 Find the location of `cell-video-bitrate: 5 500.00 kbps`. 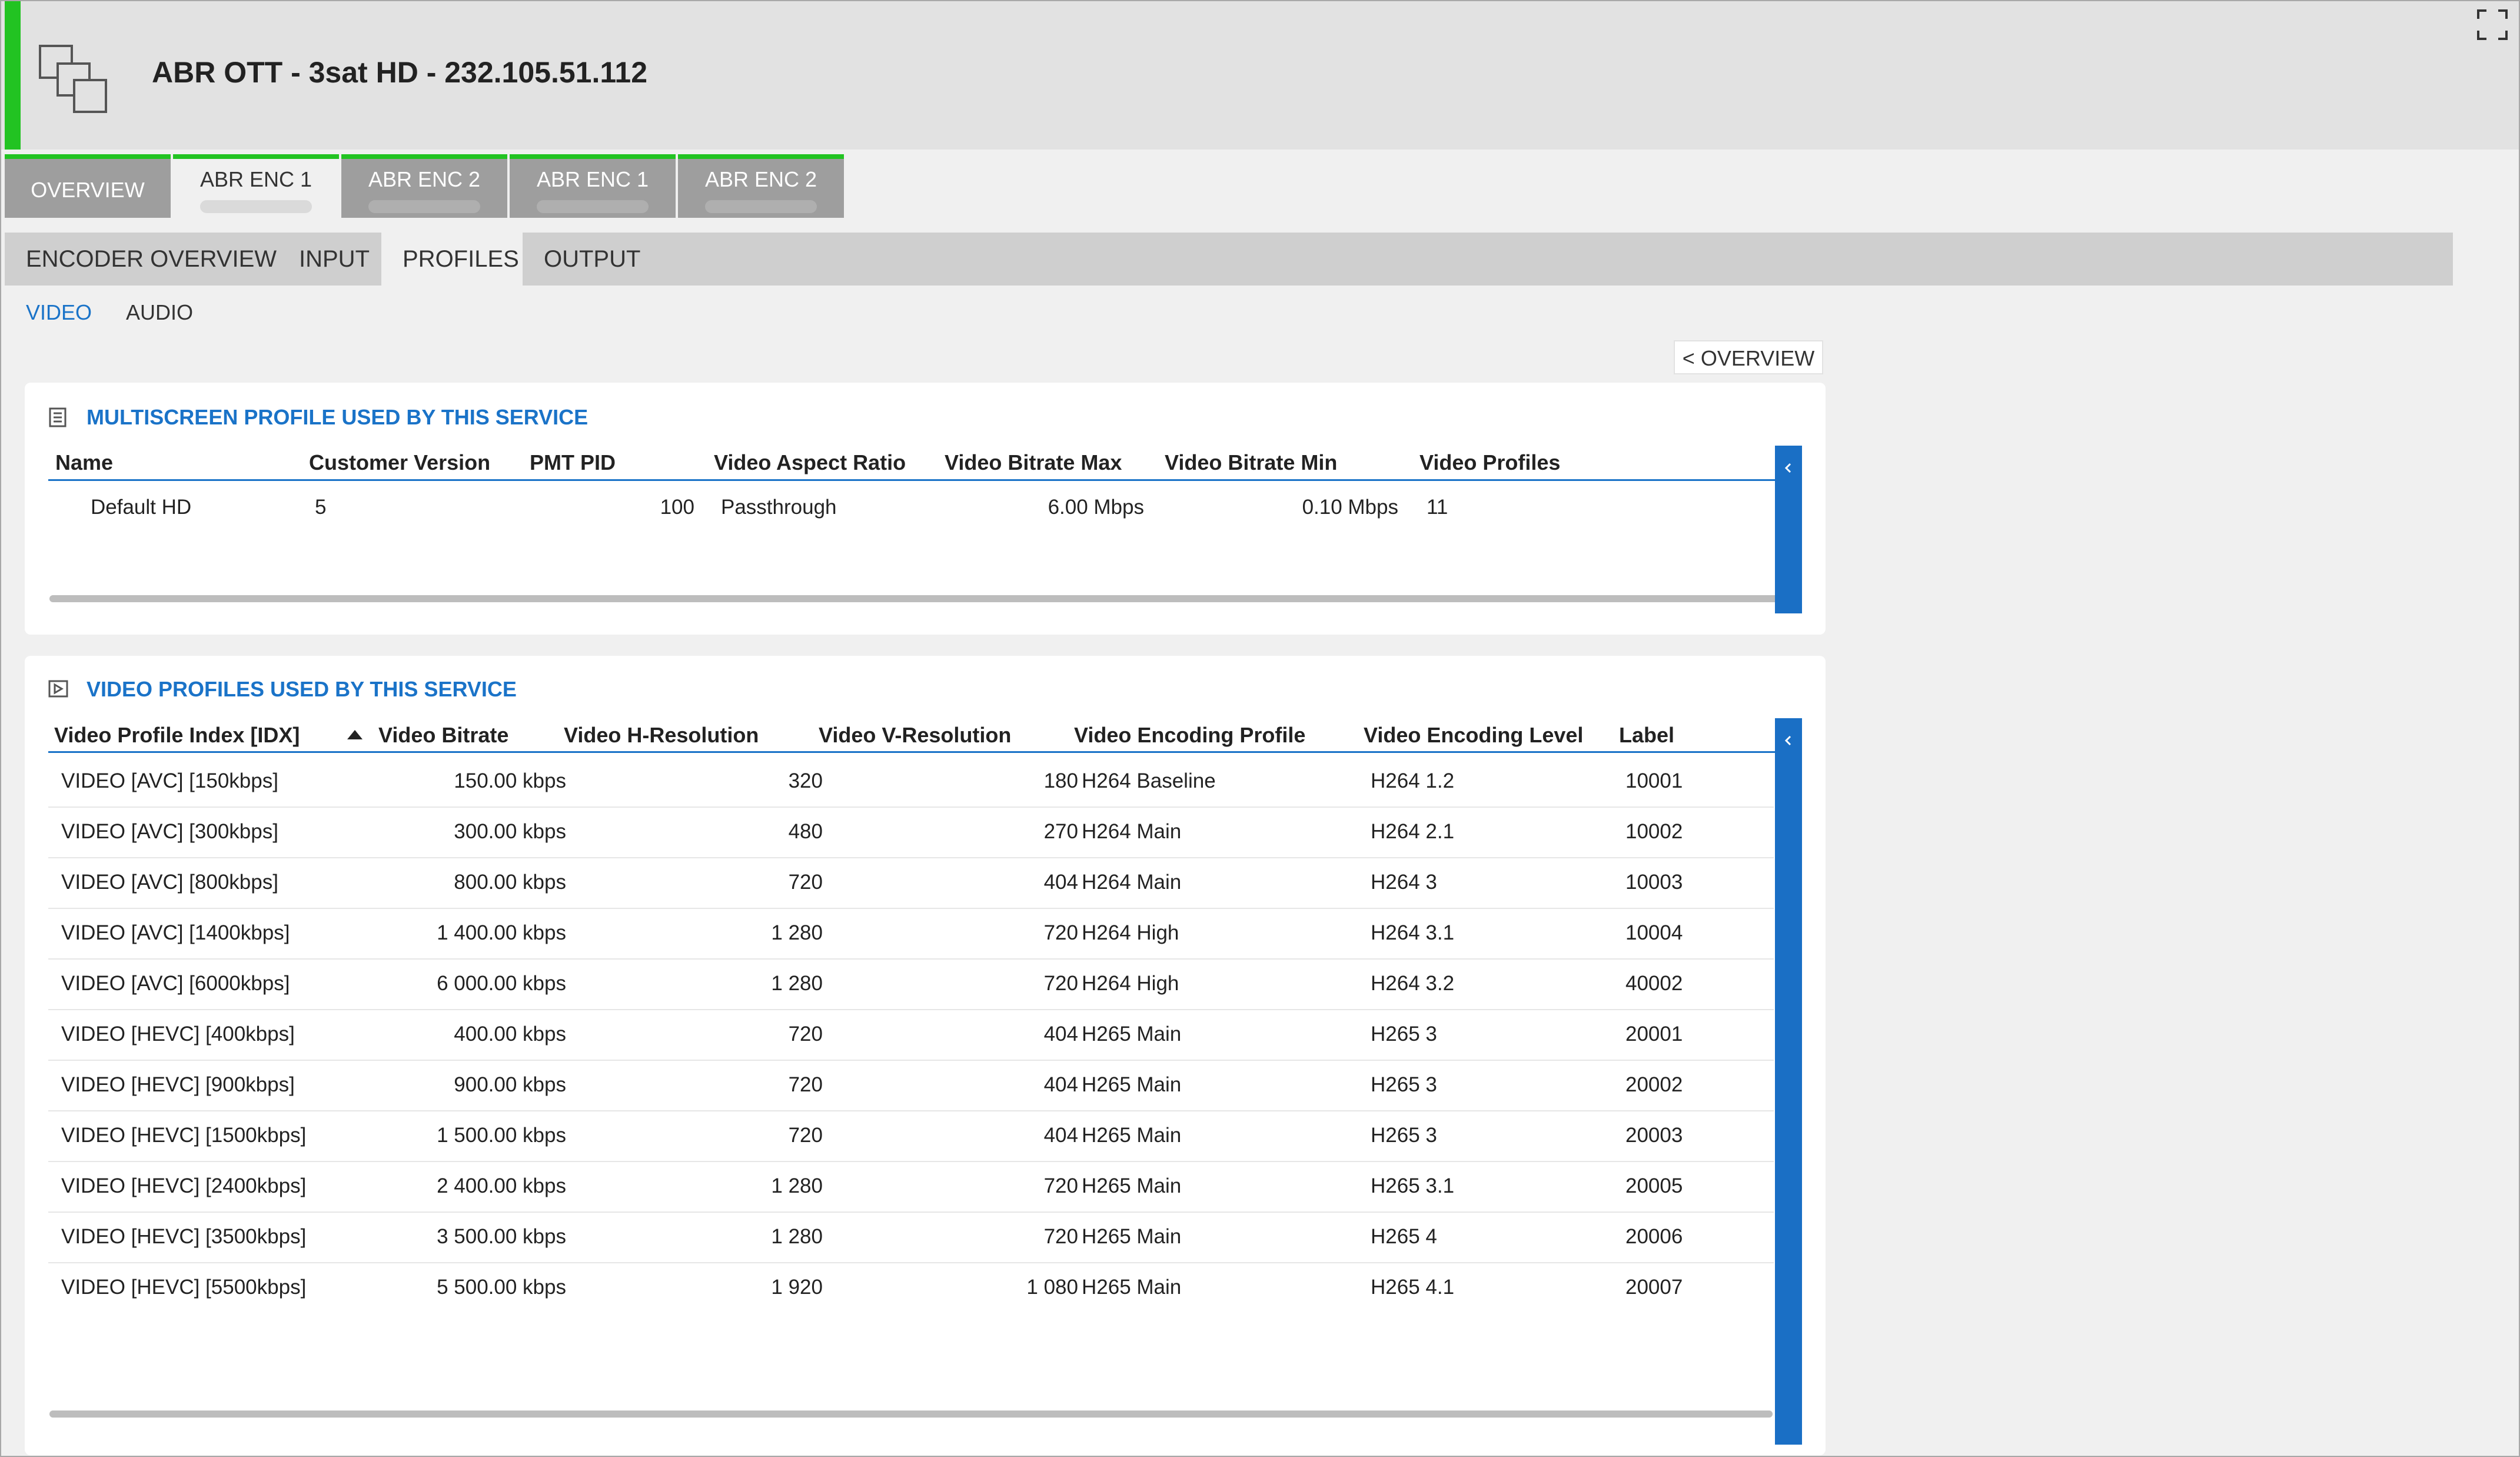

cell-video-bitrate: 5 500.00 kbps is located at coordinates (501, 1288).